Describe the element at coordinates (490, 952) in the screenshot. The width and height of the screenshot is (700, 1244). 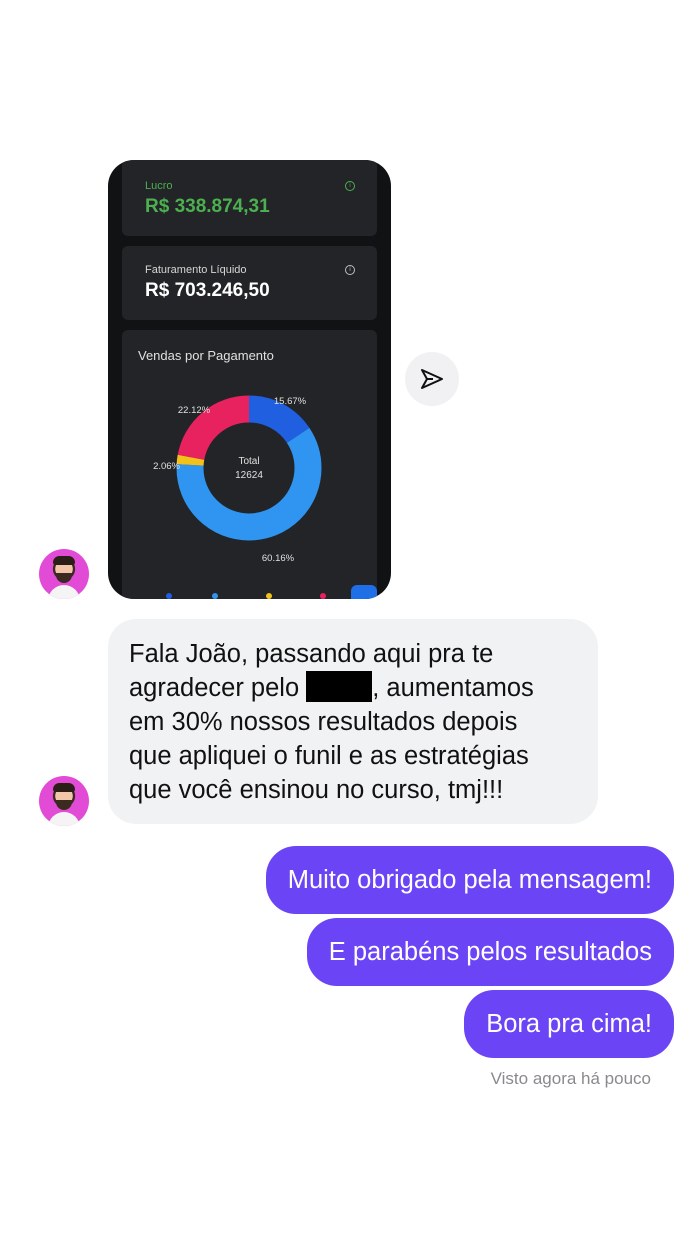
I see `outgoing-message-bubble: E parabéns pelos resultados` at that location.